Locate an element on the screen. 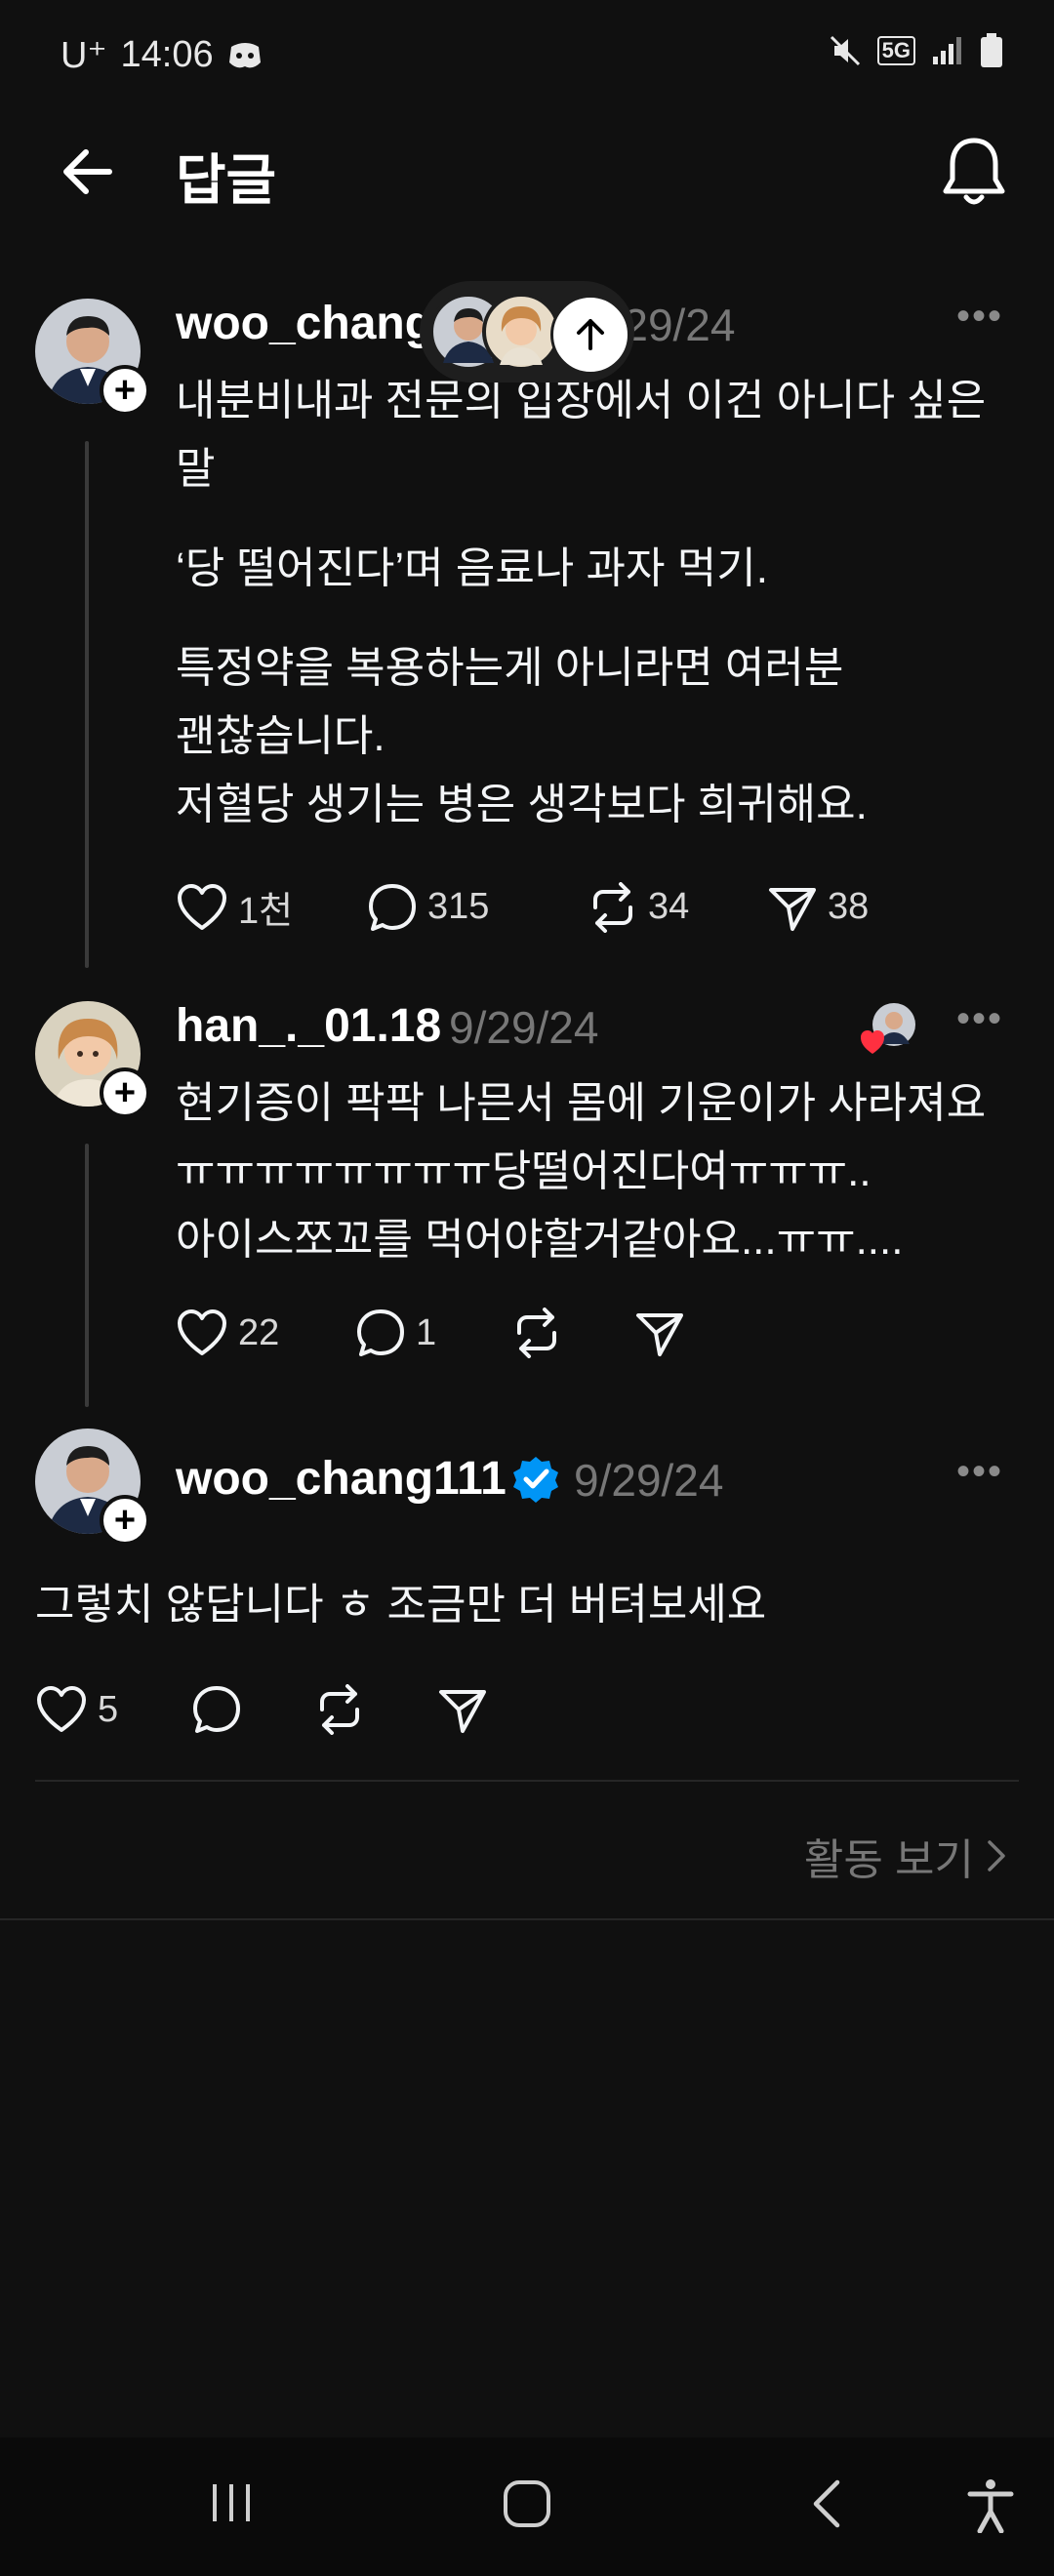  post-line: 현기증이 팍팍 나믄서 몸에 기운이가 사라져요 is located at coordinates (581, 1103).